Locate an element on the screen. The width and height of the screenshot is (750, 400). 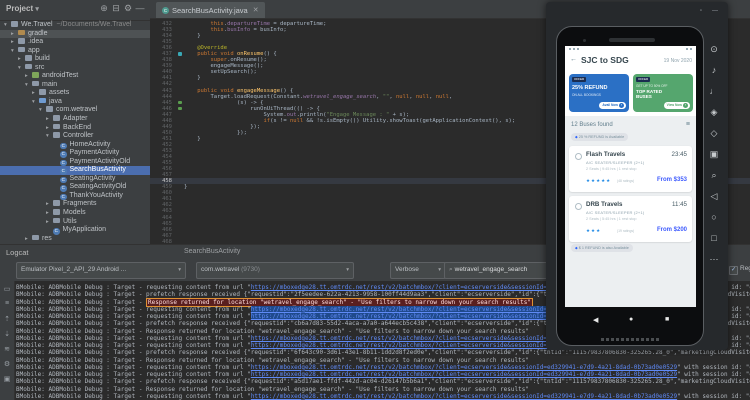
print-icon: ≋ is located at coordinates (7, 349).